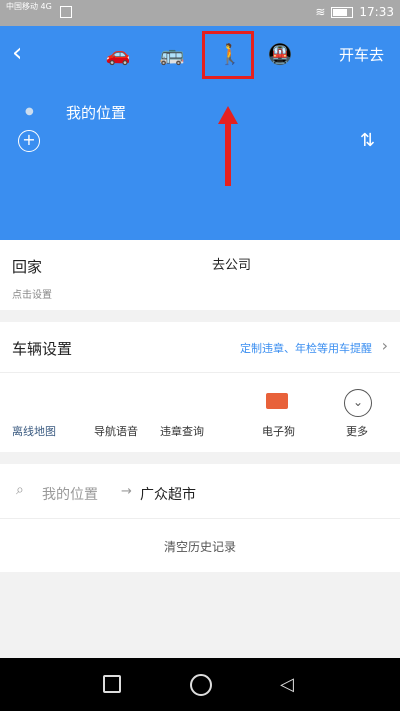 The width and height of the screenshot is (400, 711). I want to click on clear-history-button: 清空历史记录, so click(200, 546).